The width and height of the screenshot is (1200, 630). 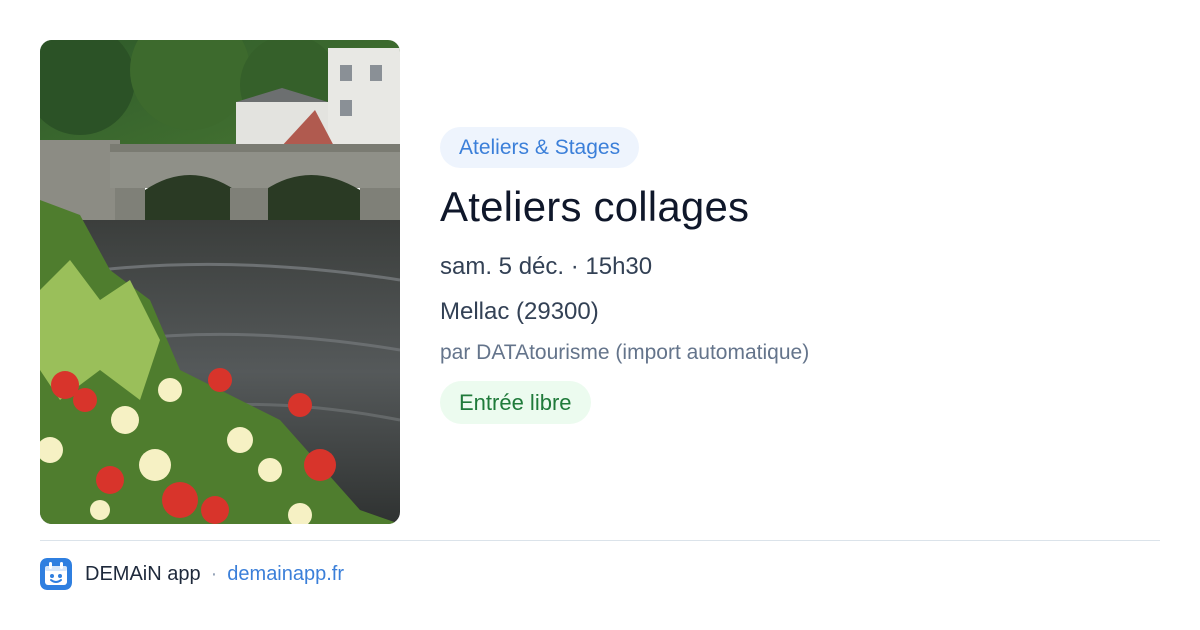 What do you see at coordinates (595, 206) in the screenshot?
I see `event-title: Ateliers collages` at bounding box center [595, 206].